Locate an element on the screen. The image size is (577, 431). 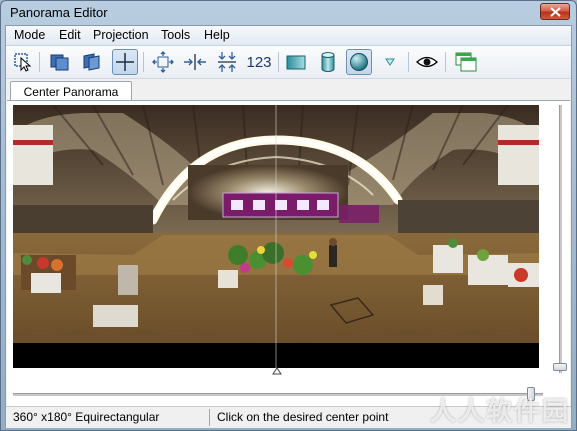
center-horizontal-button is located at coordinates (195, 62).